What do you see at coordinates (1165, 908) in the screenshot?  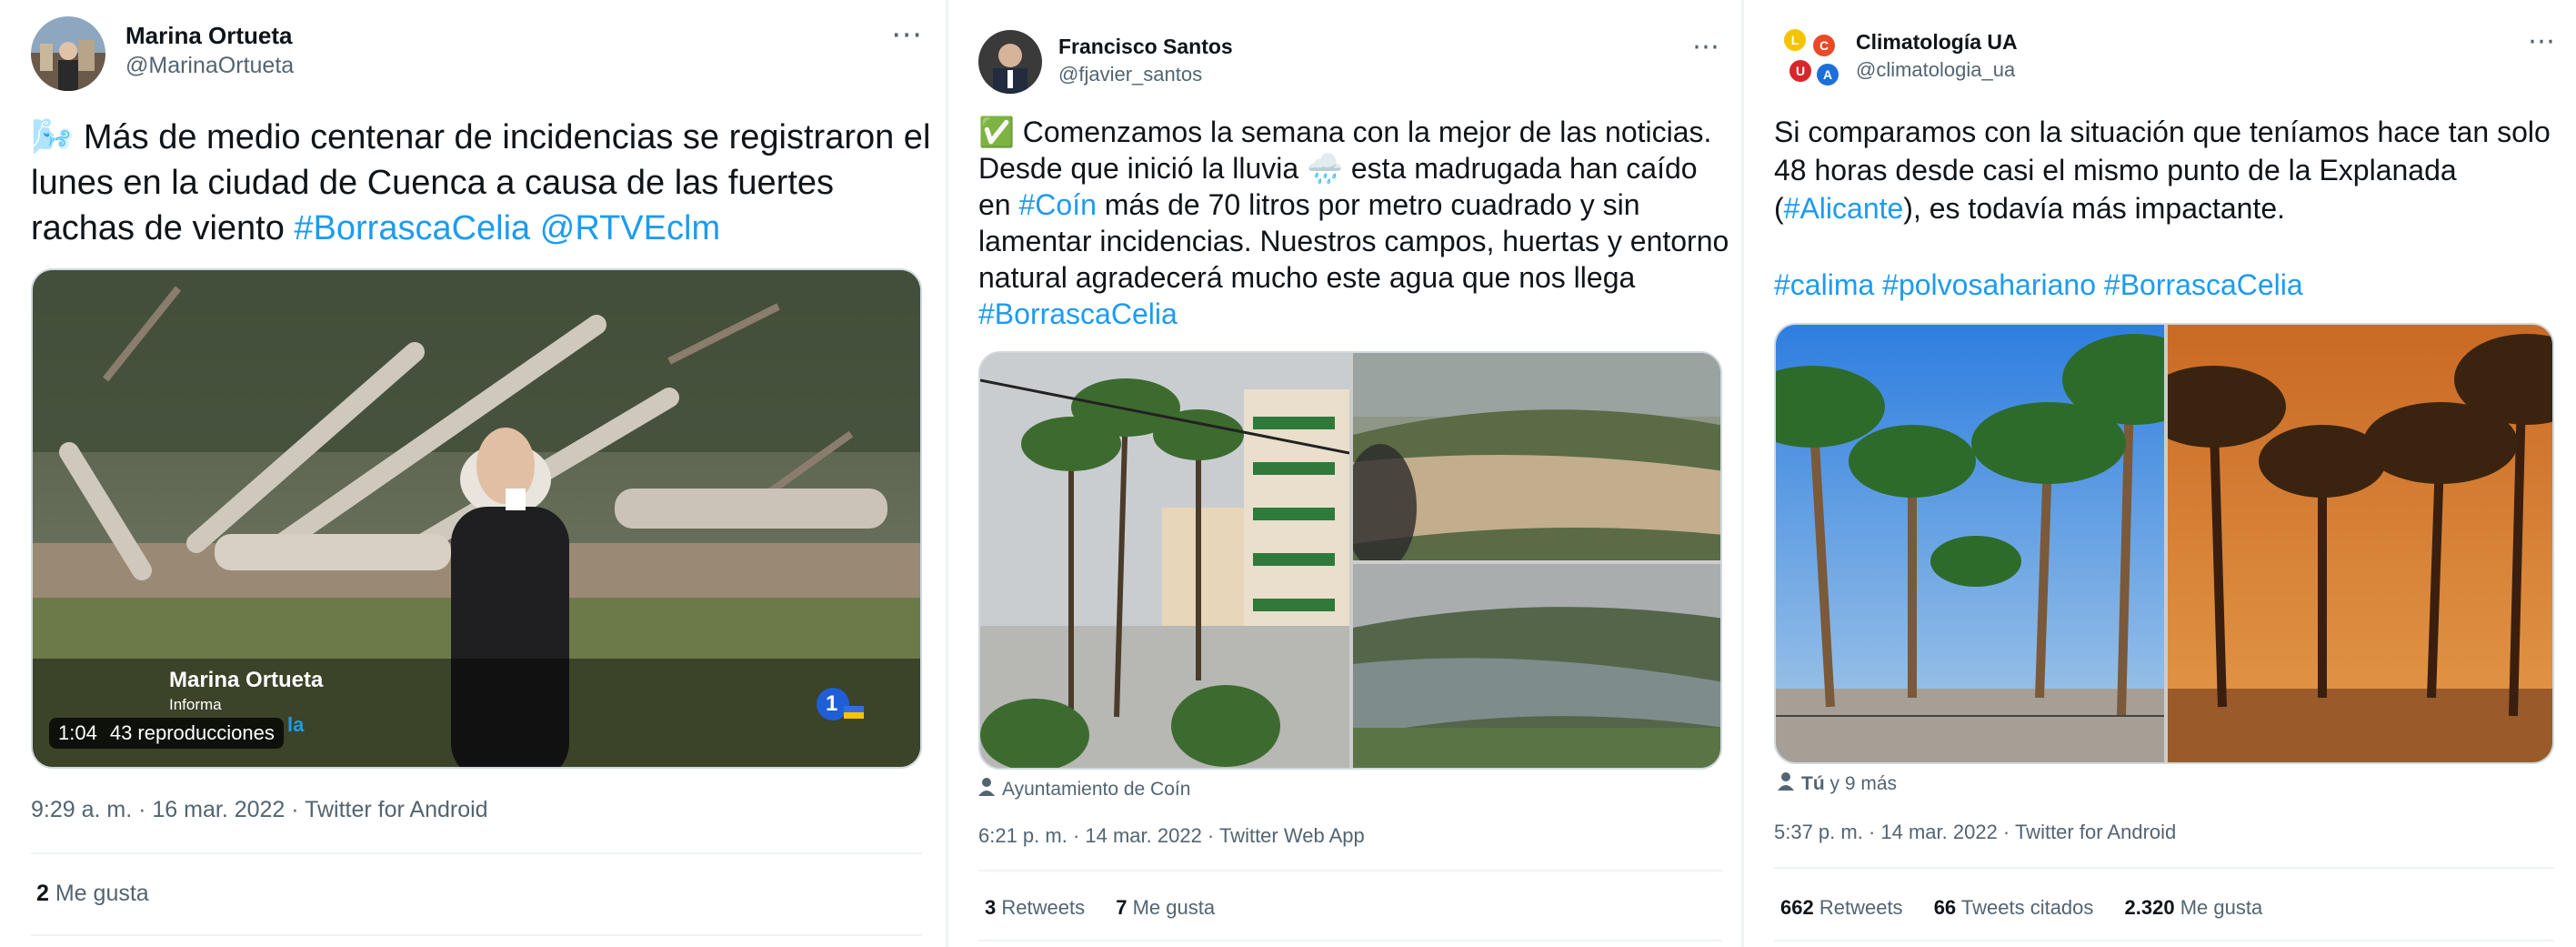 I see `likes-stat: 7 Me gusta` at bounding box center [1165, 908].